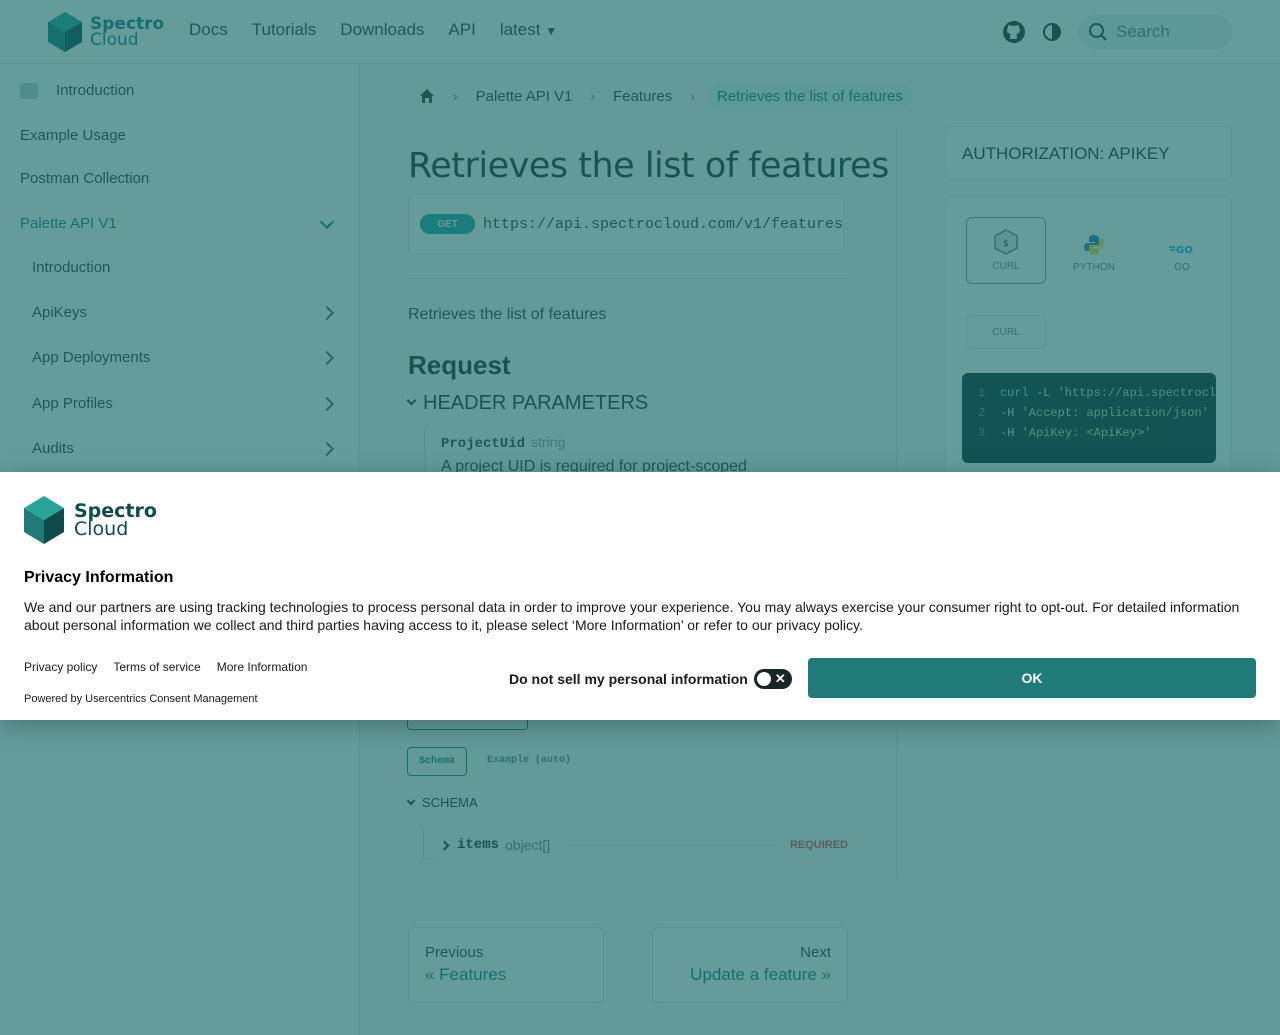 Image resolution: width=1280 pixels, height=1035 pixels. Describe the element at coordinates (809, 96) in the screenshot. I see `breadcrumb-current: Retrieves the list of features` at that location.